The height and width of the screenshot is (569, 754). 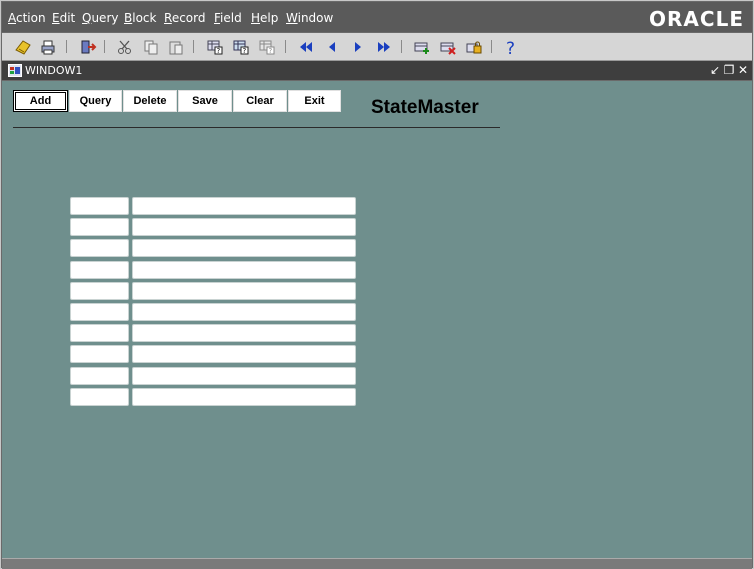 I want to click on paste-icon, so click(x=175, y=46).